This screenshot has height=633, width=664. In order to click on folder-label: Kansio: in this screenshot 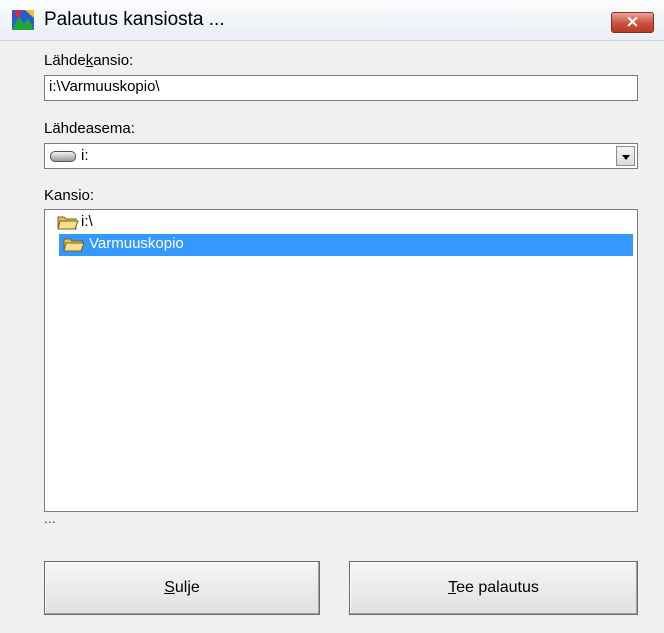, I will do `click(69, 195)`.